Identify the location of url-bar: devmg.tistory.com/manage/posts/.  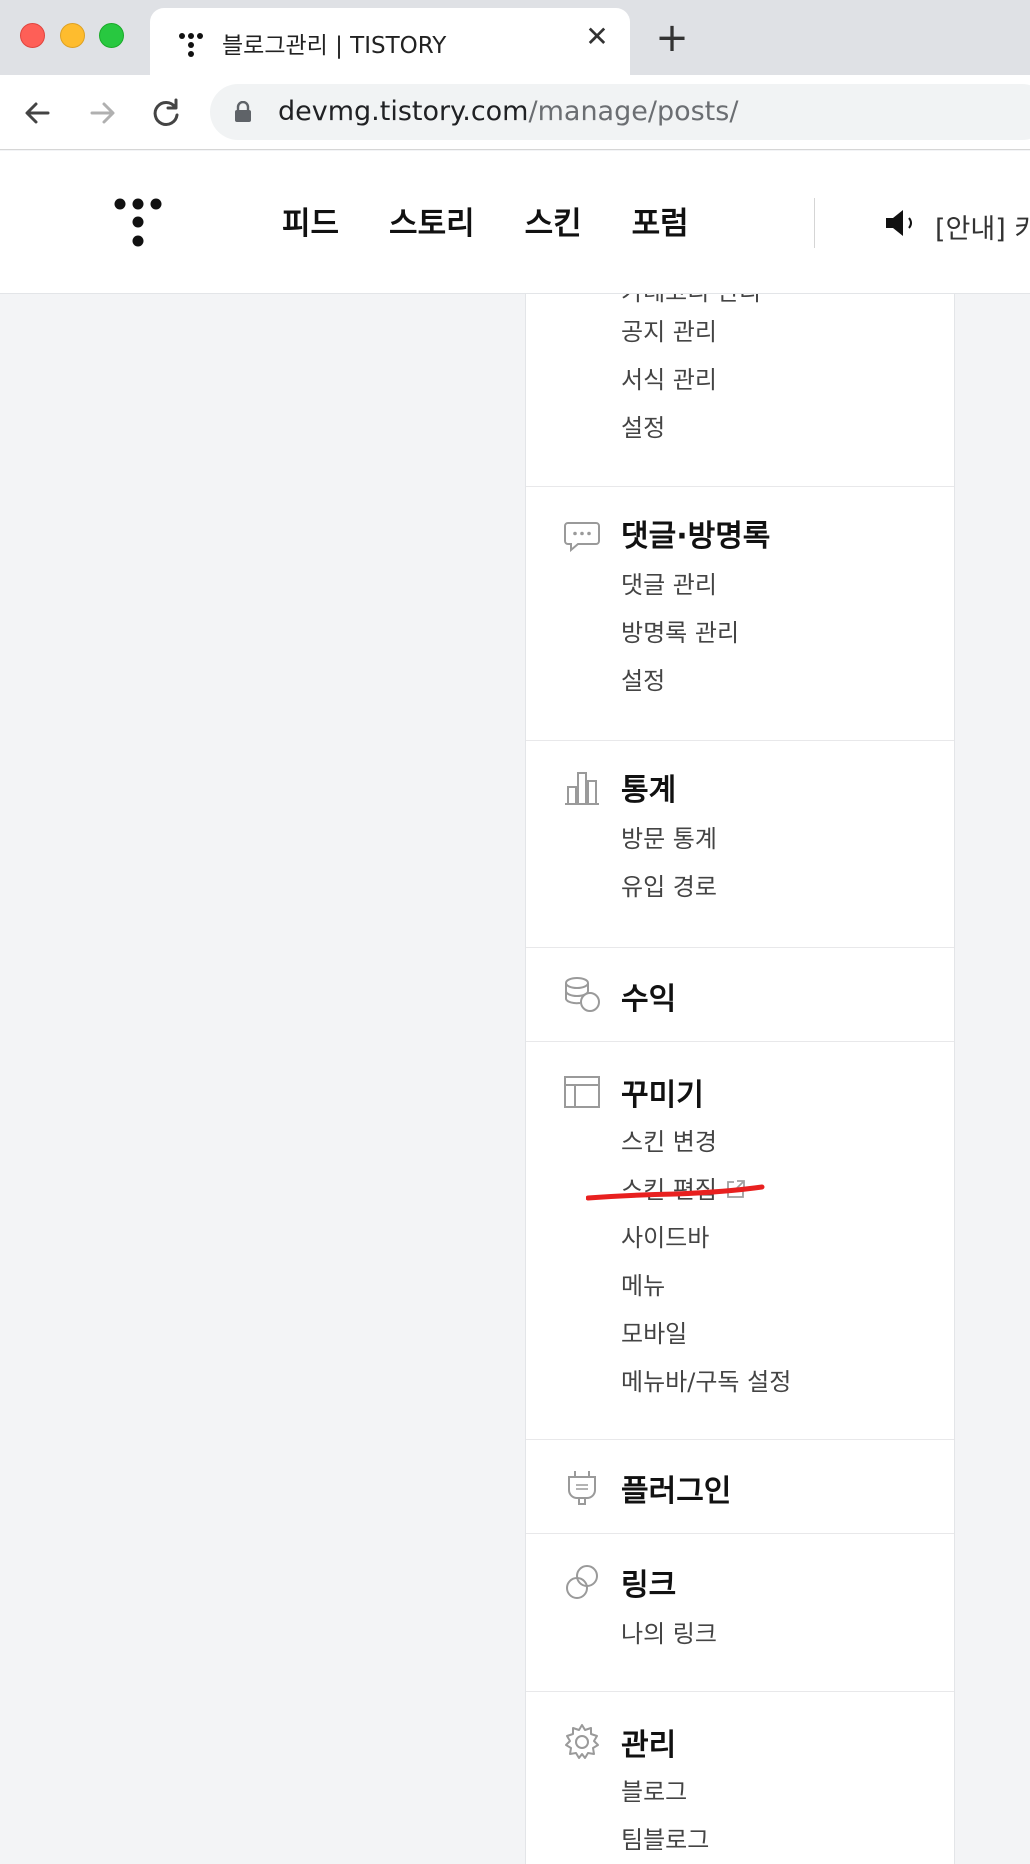
(620, 112).